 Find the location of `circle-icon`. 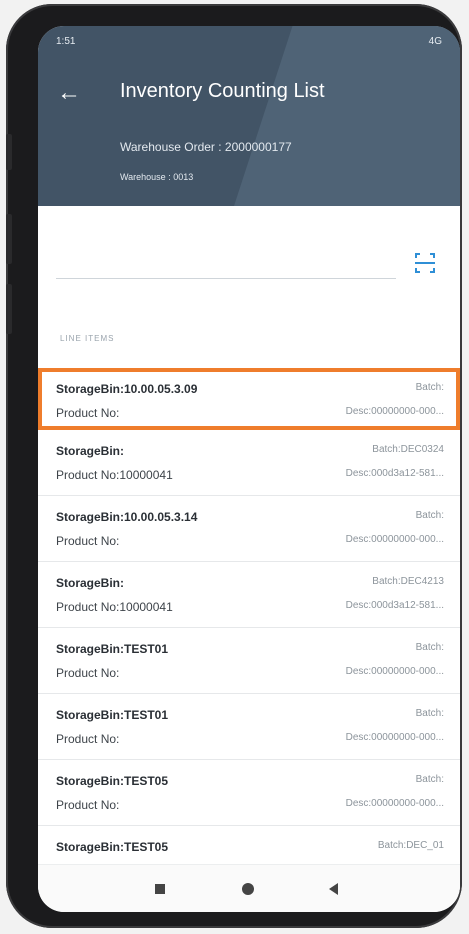

circle-icon is located at coordinates (248, 889).